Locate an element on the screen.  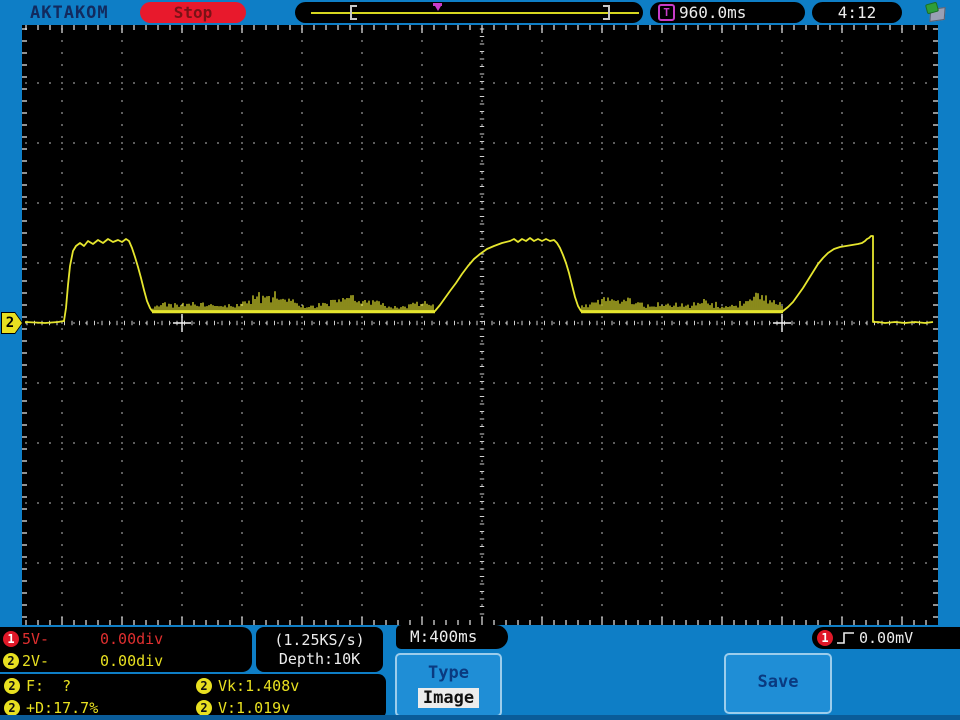
meas-vk-channel-badge: 2 is located at coordinates (204, 686).